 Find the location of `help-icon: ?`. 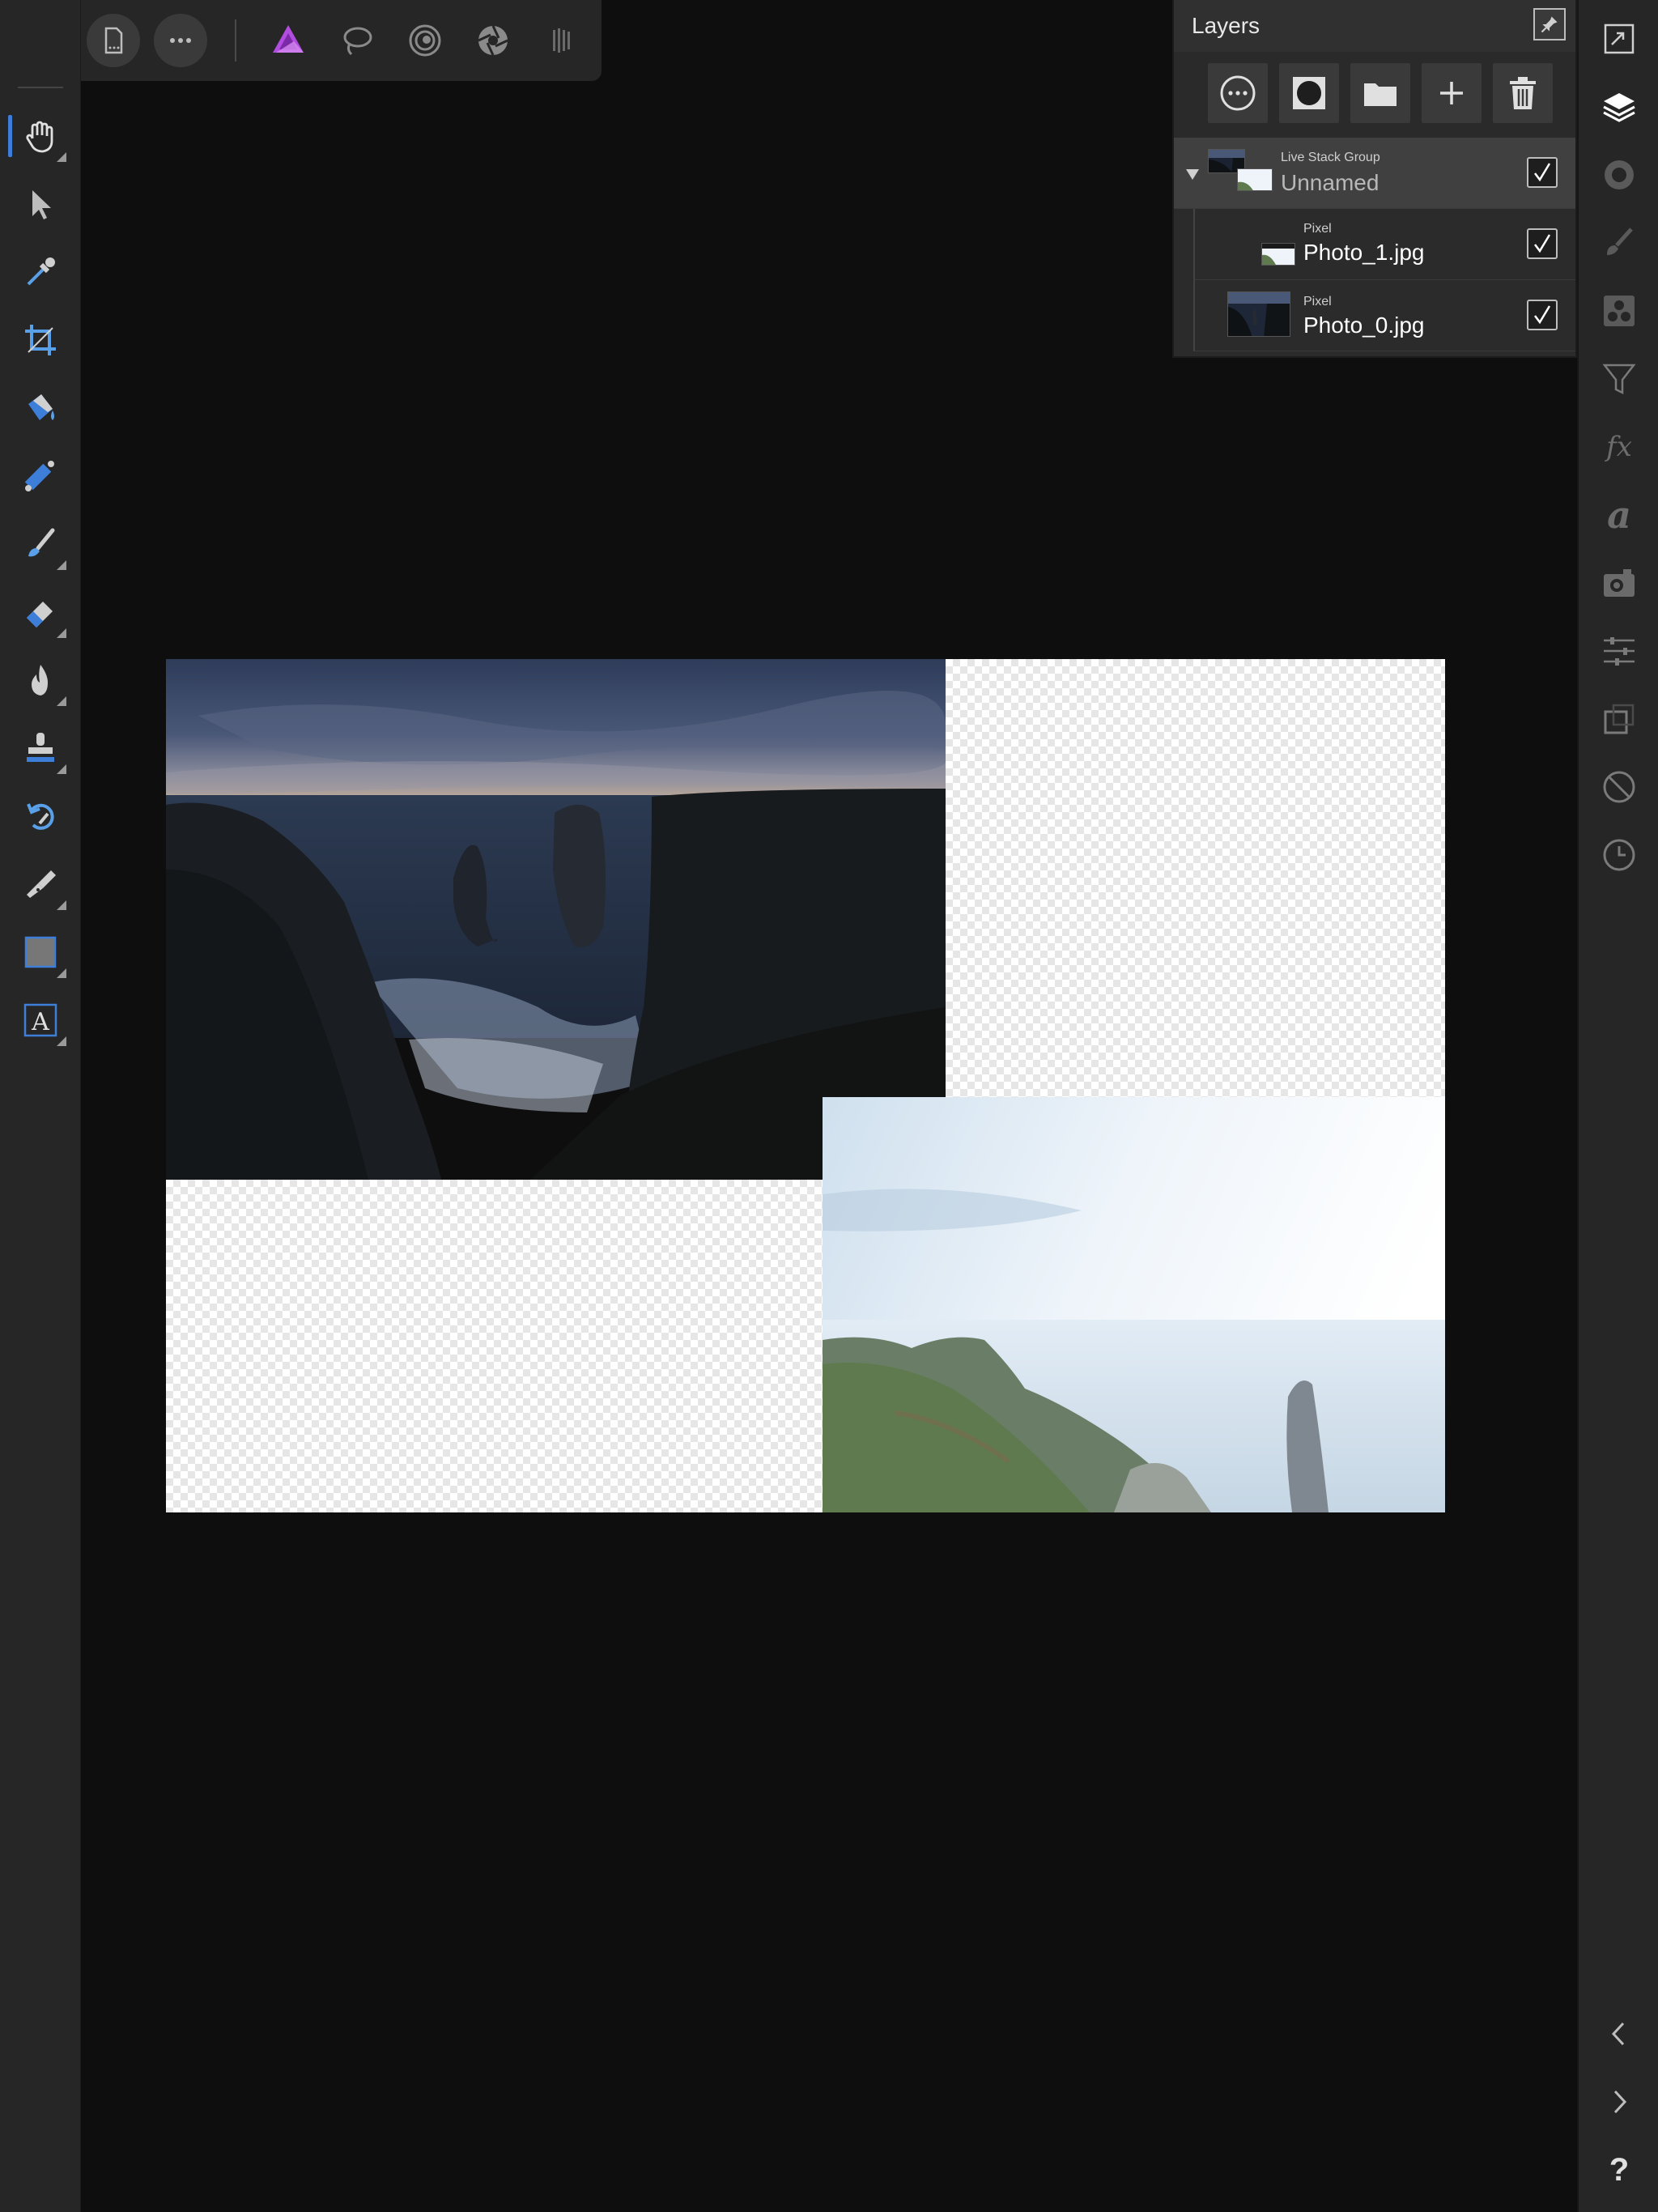

help-icon: ? is located at coordinates (1619, 2169).